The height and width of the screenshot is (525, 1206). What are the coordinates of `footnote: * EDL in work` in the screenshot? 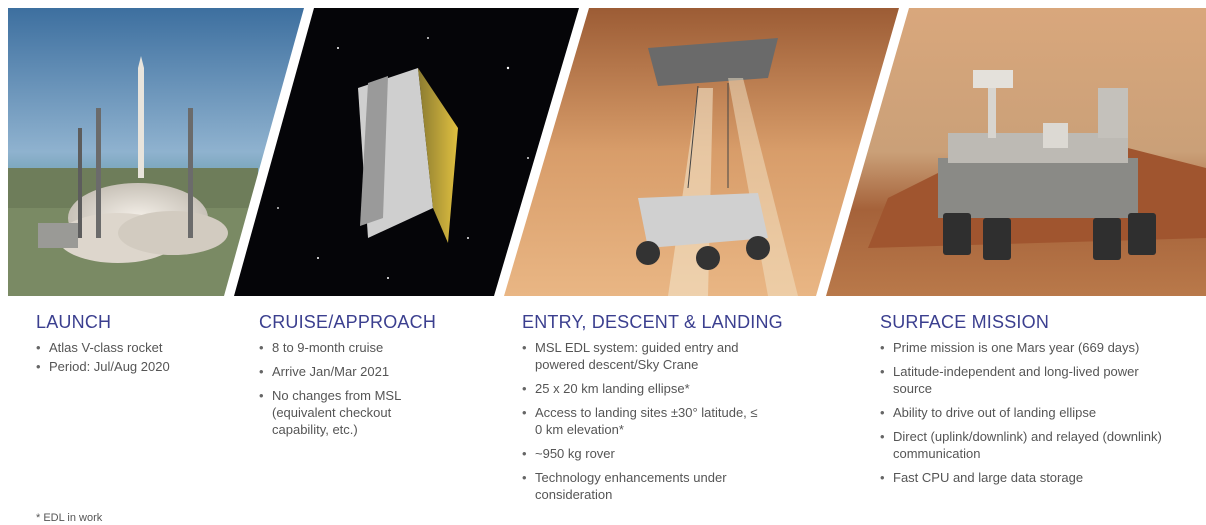 It's located at (69, 518).